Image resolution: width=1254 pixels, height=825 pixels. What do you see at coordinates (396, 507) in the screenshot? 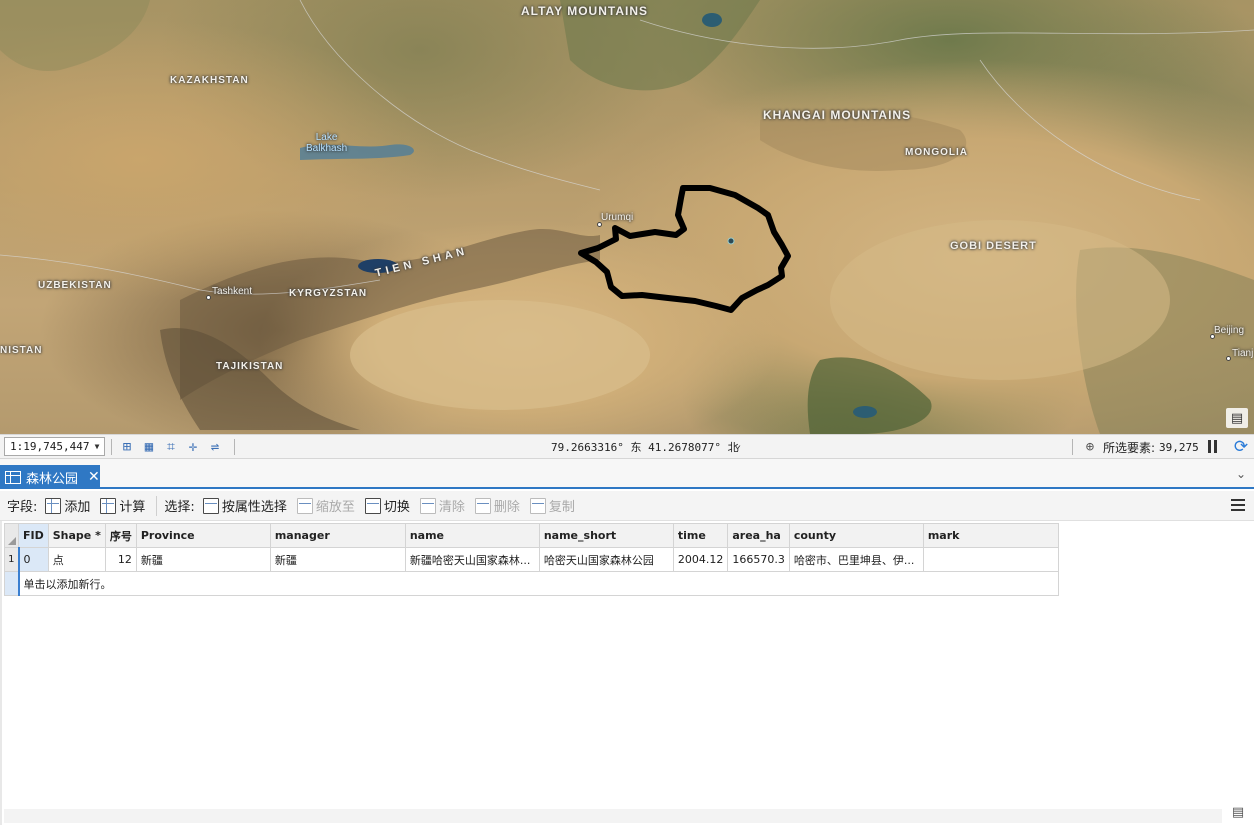
I see `switch-label: 切换` at bounding box center [396, 507].